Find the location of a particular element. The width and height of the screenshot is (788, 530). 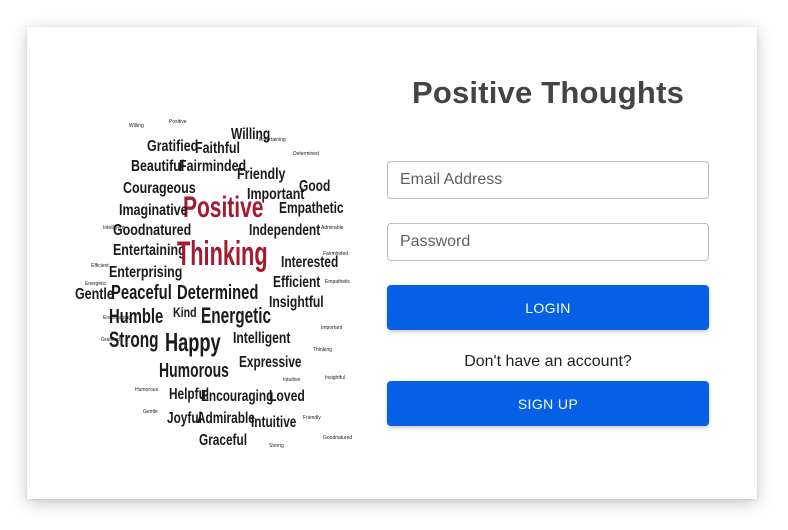

signup-button: SIGN UP is located at coordinates (548, 403).